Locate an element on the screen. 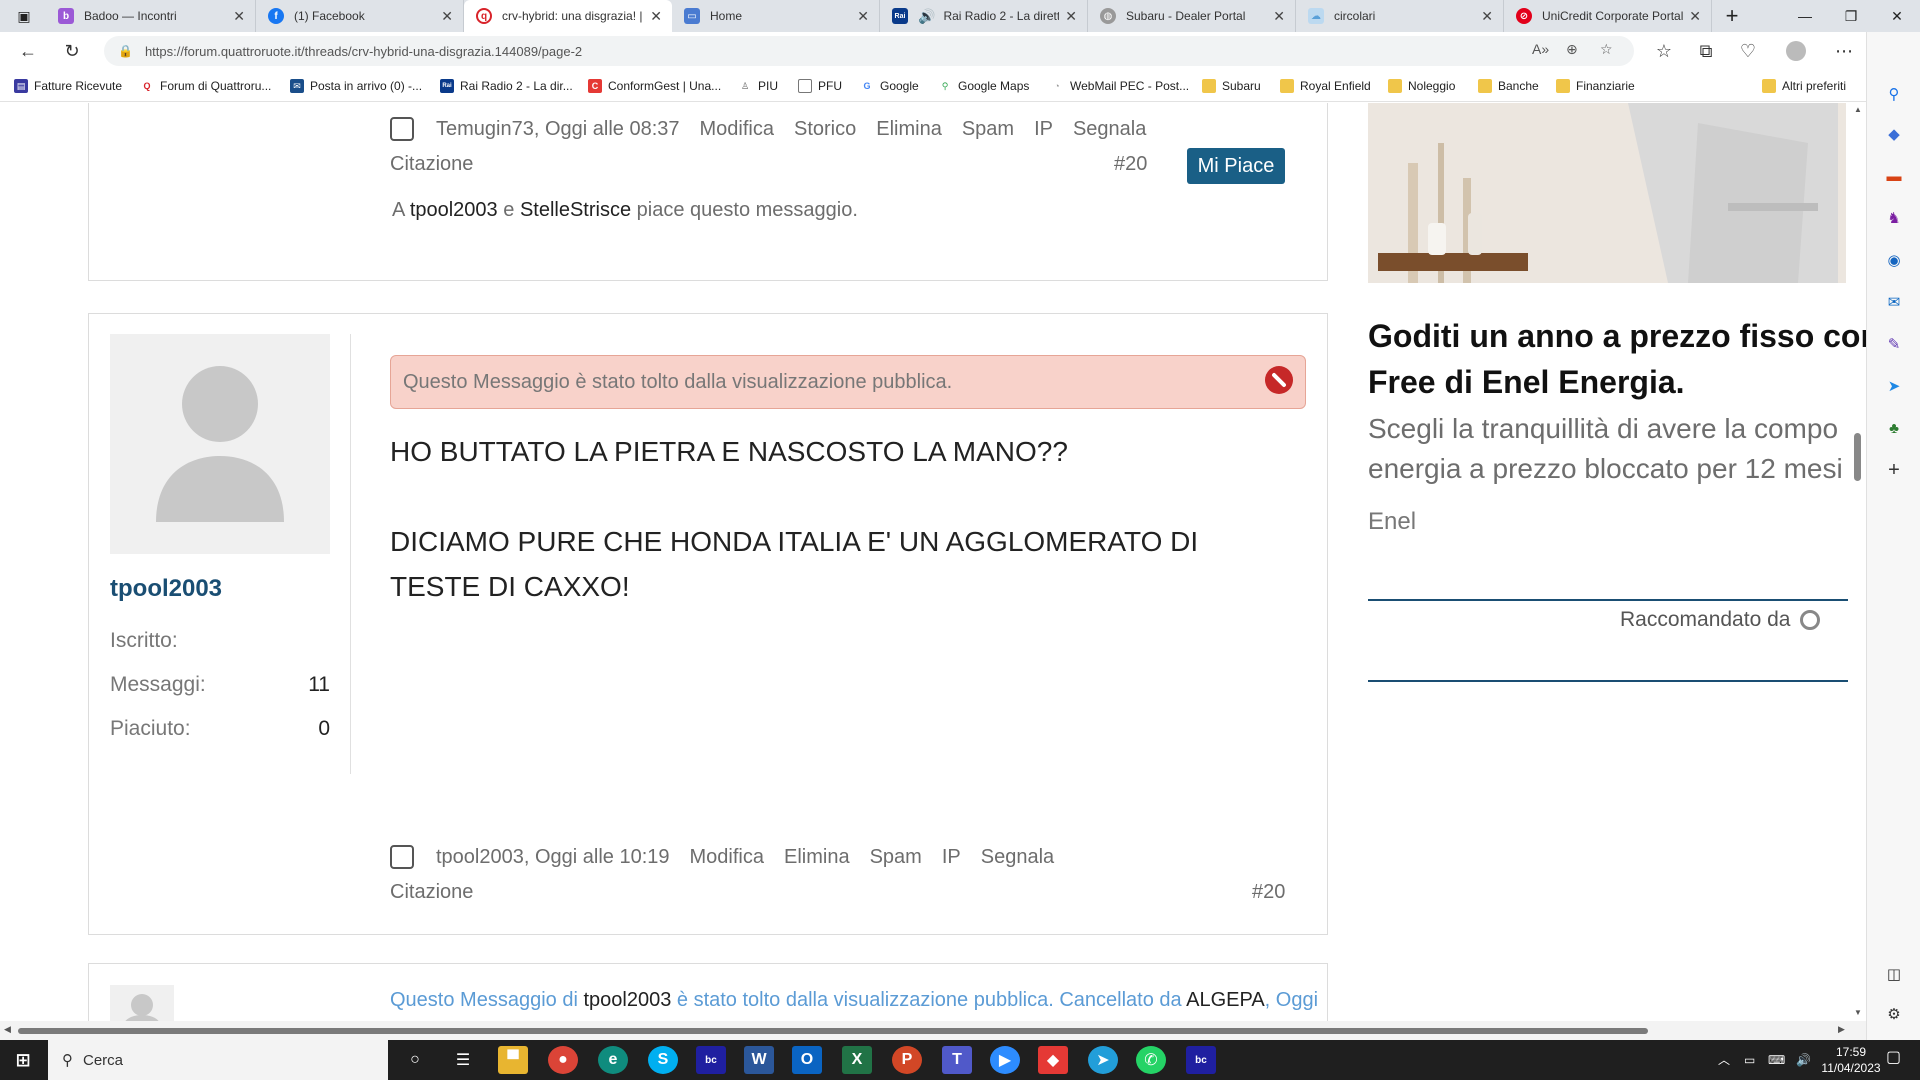 This screenshot has width=1920, height=1080. add-icon: + is located at coordinates (1894, 470).